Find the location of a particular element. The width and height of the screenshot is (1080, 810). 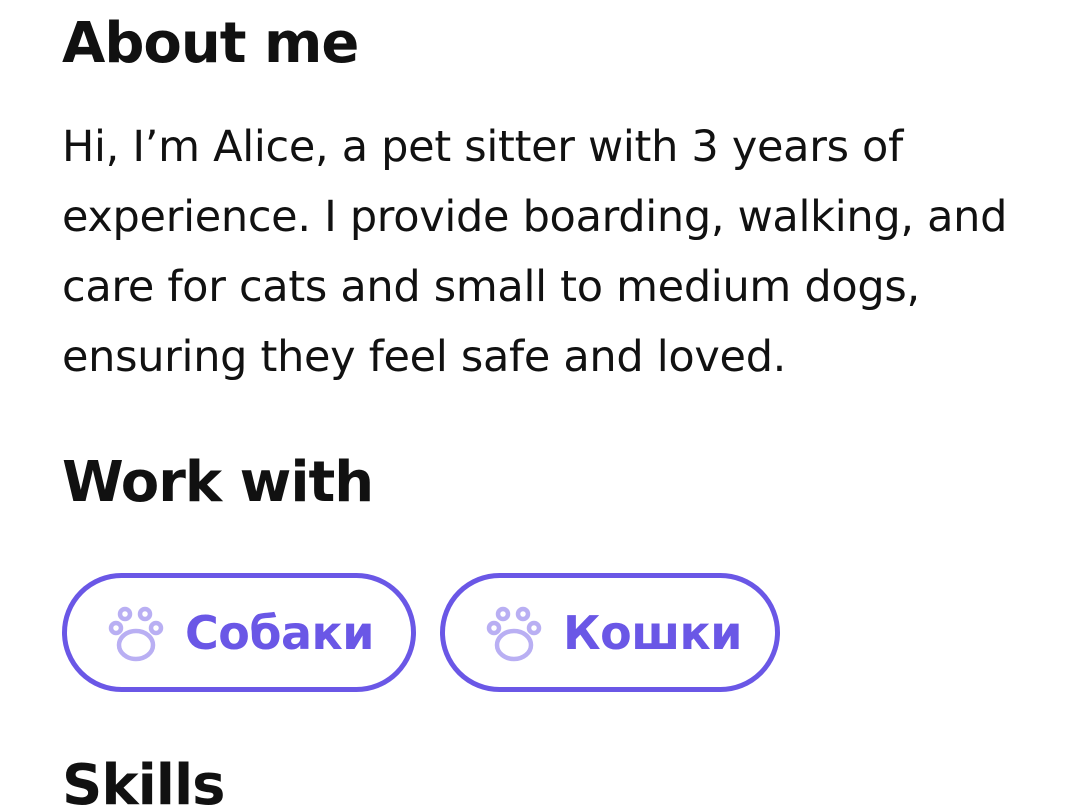

about-me-heading: About me is located at coordinates (210, 43).